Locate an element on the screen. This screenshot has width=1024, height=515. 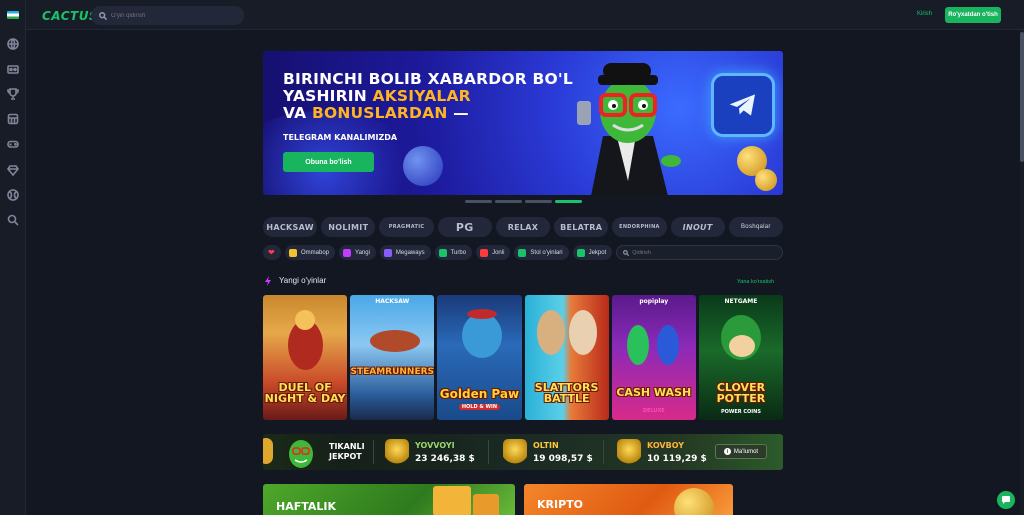
see-all-link: Yana ko'rsatish is located at coordinates (755, 282).